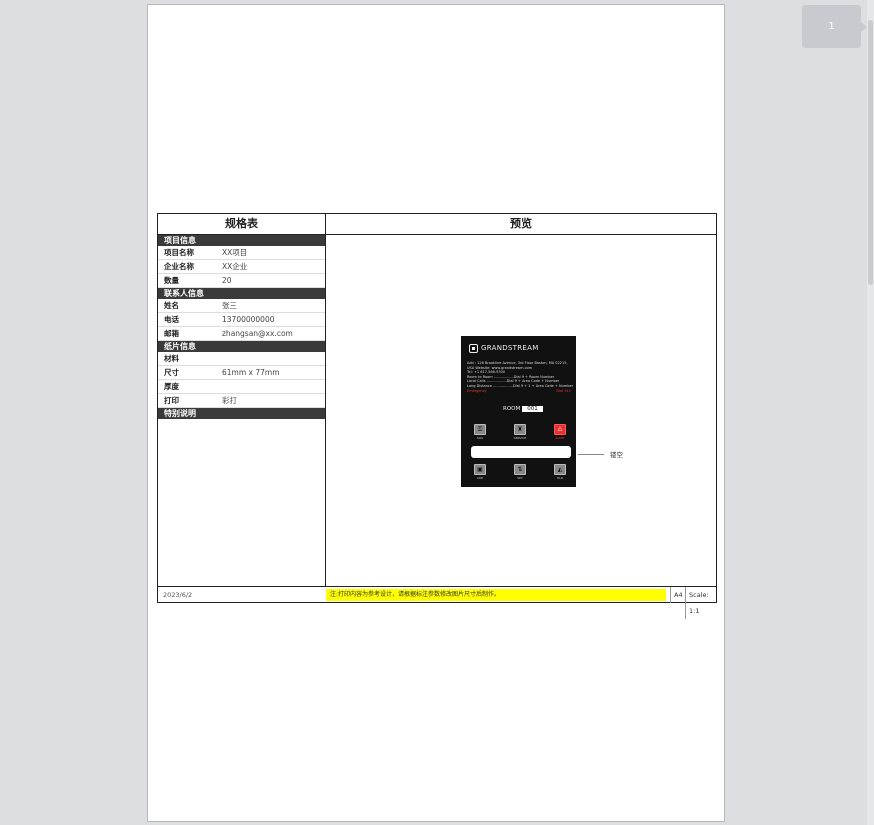  What do you see at coordinates (171, 319) in the screenshot?
I see `row-label: 电话` at bounding box center [171, 319].